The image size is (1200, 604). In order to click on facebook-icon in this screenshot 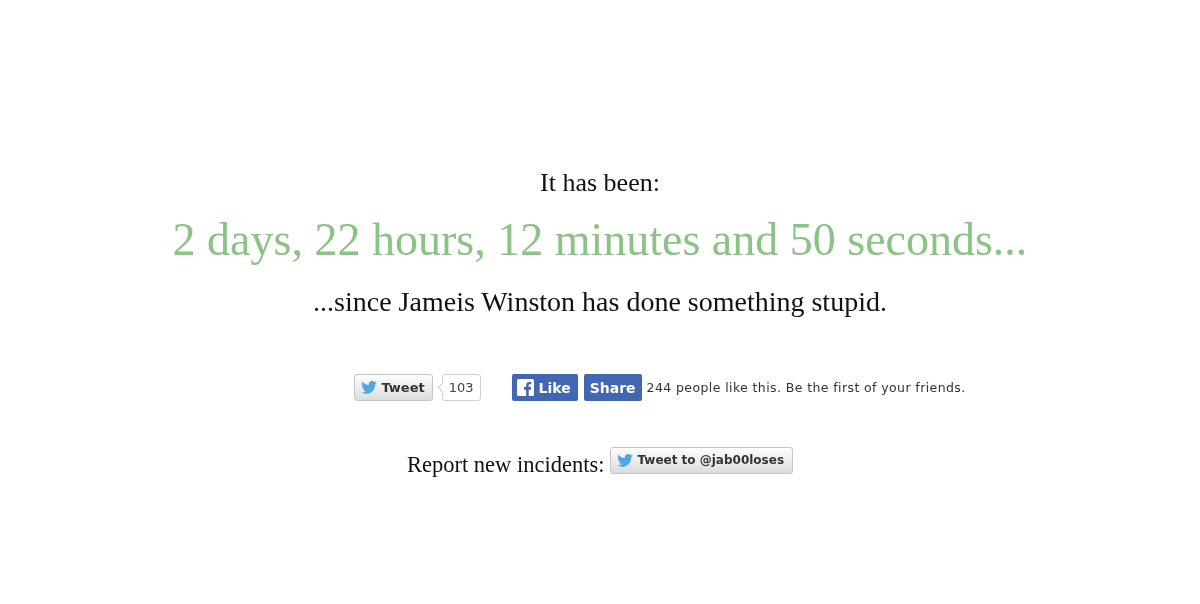, I will do `click(525, 387)`.